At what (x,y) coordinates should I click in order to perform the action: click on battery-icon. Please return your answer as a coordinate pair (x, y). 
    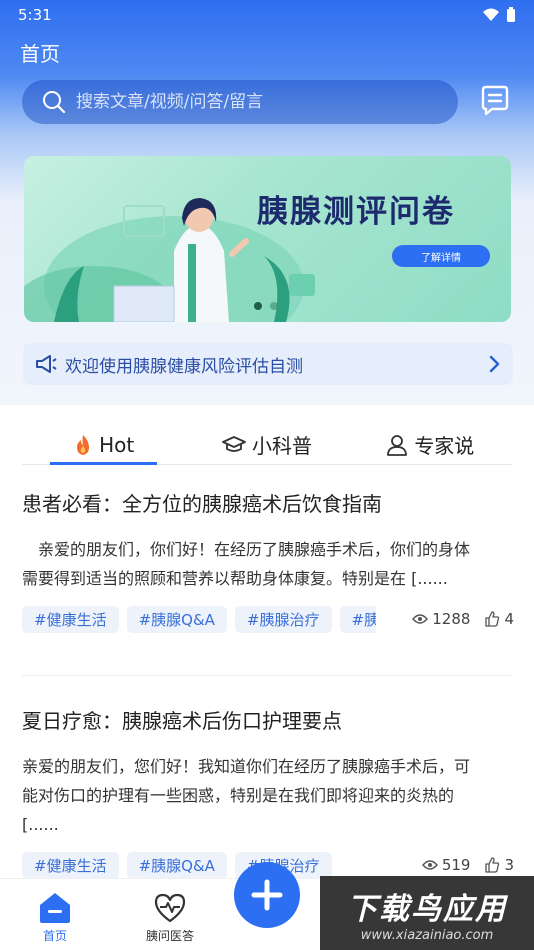
    Looking at the image, I should click on (511, 14).